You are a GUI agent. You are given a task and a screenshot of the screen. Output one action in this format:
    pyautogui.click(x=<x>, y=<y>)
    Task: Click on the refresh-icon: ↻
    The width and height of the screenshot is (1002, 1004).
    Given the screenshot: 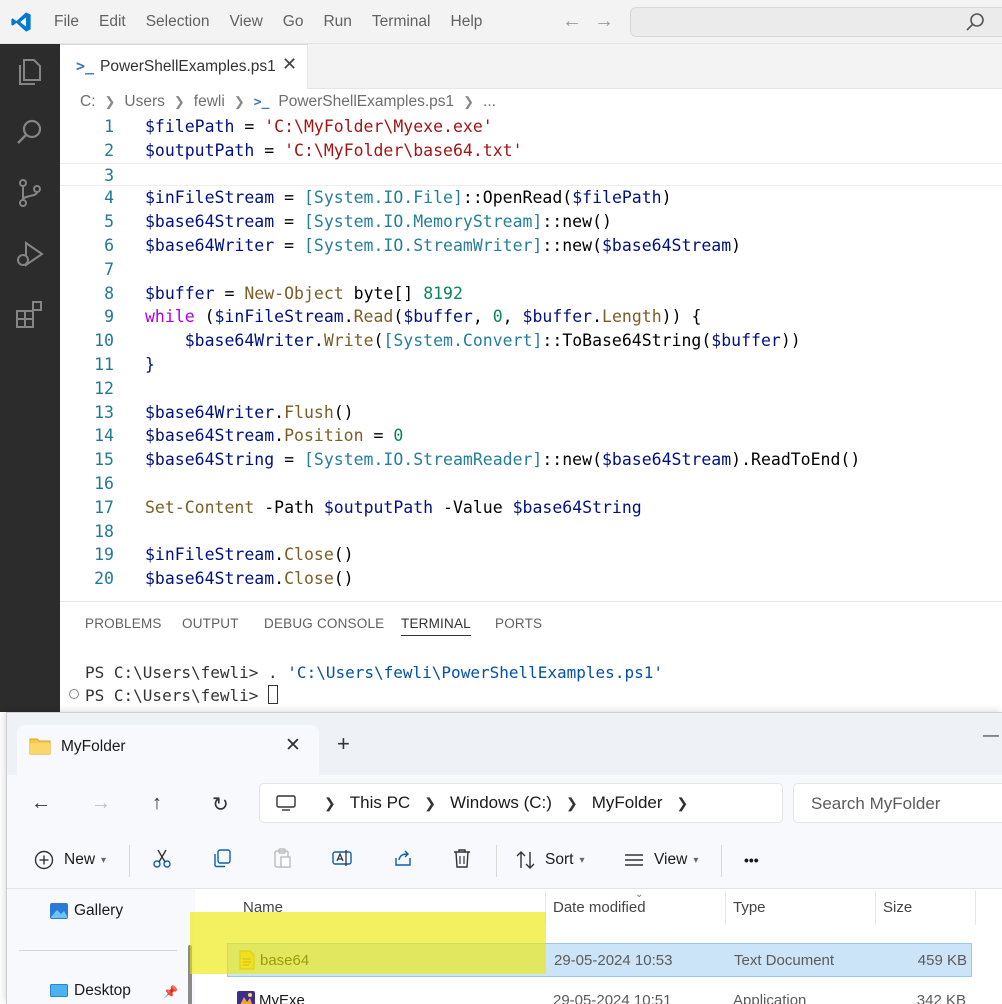 What is the action you would take?
    pyautogui.click(x=220, y=804)
    